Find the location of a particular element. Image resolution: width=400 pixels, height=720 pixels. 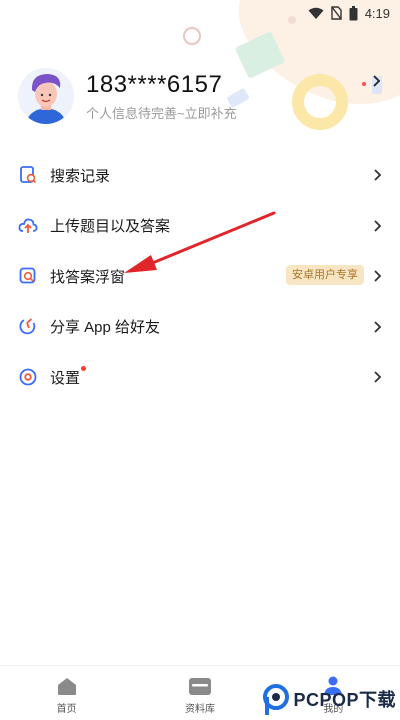

status-bar: 4:19 is located at coordinates (200, 13).